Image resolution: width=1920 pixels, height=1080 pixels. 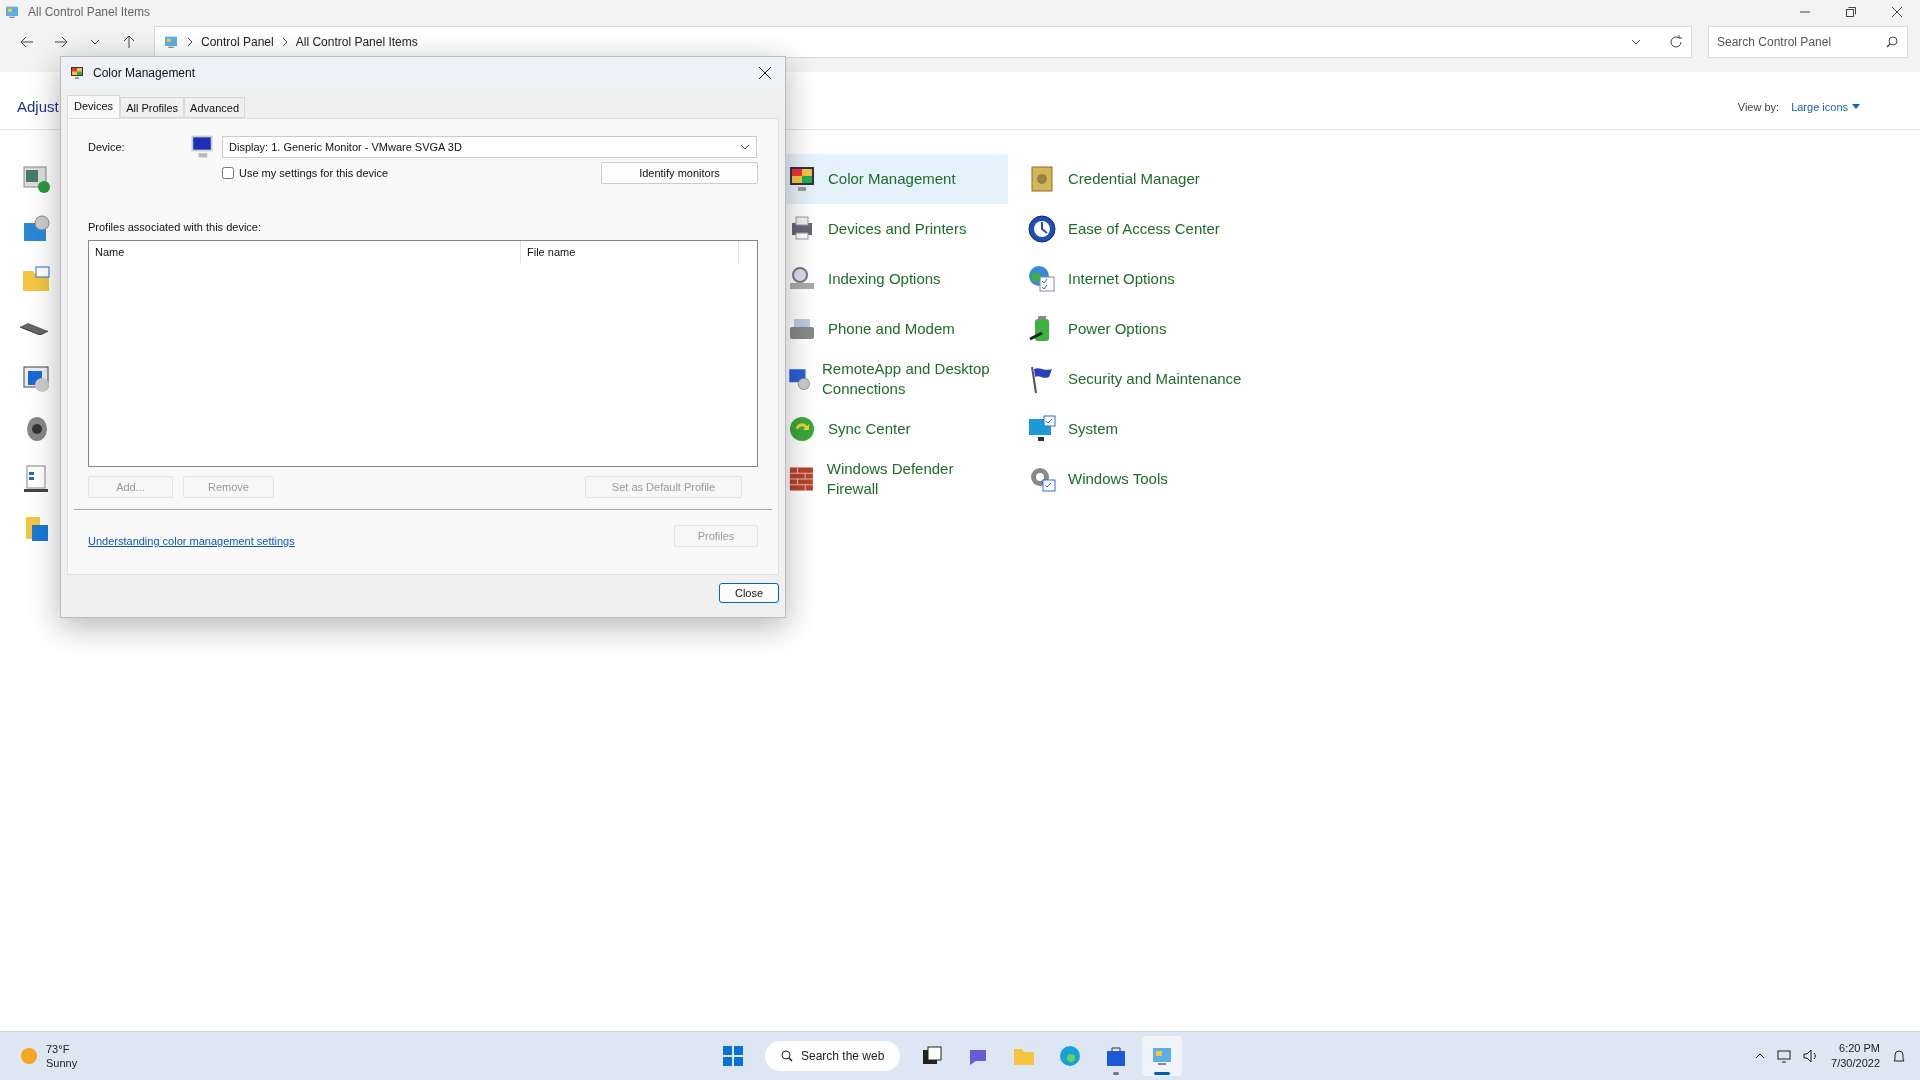 What do you see at coordinates (61, 42) in the screenshot?
I see `forward-arrow-icon` at bounding box center [61, 42].